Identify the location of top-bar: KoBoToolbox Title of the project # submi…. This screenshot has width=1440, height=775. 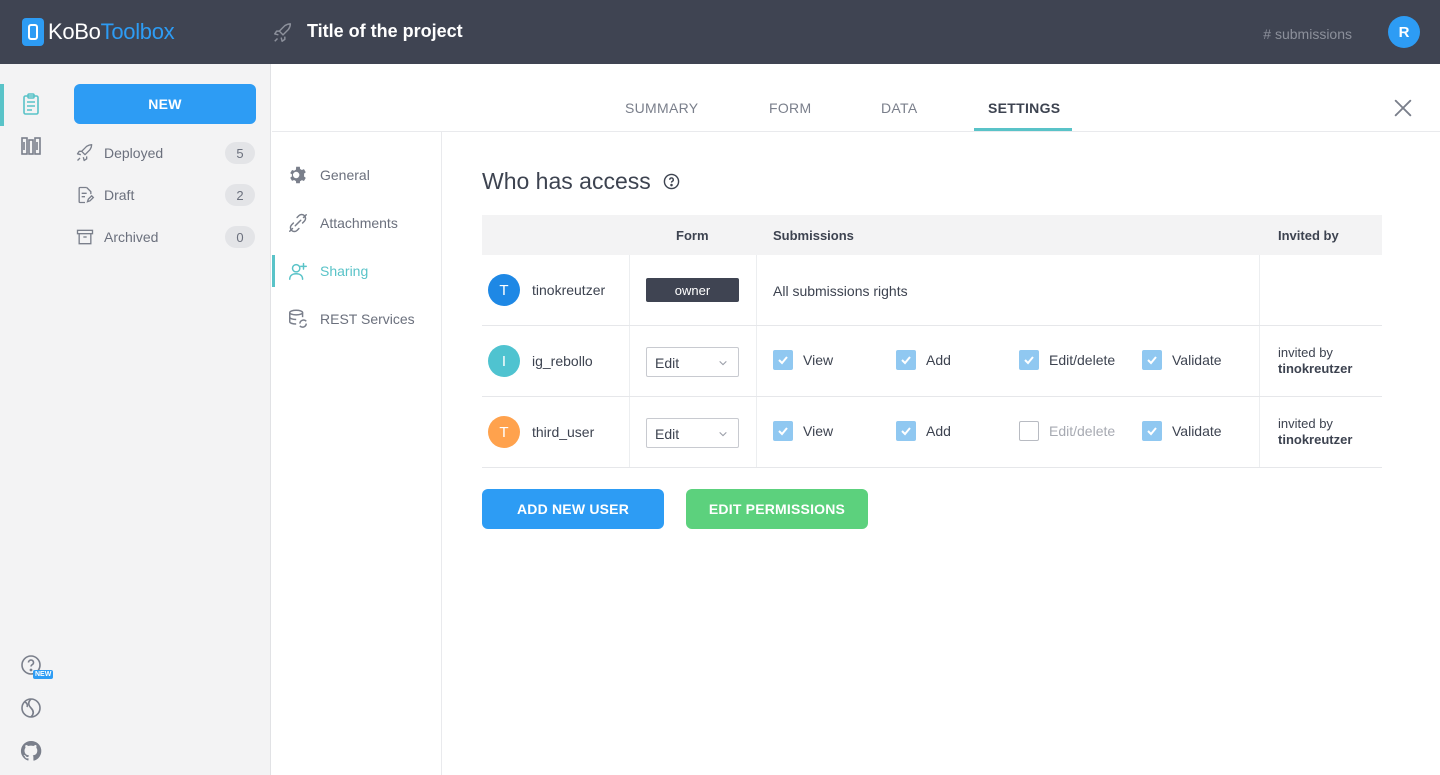
(720, 32).